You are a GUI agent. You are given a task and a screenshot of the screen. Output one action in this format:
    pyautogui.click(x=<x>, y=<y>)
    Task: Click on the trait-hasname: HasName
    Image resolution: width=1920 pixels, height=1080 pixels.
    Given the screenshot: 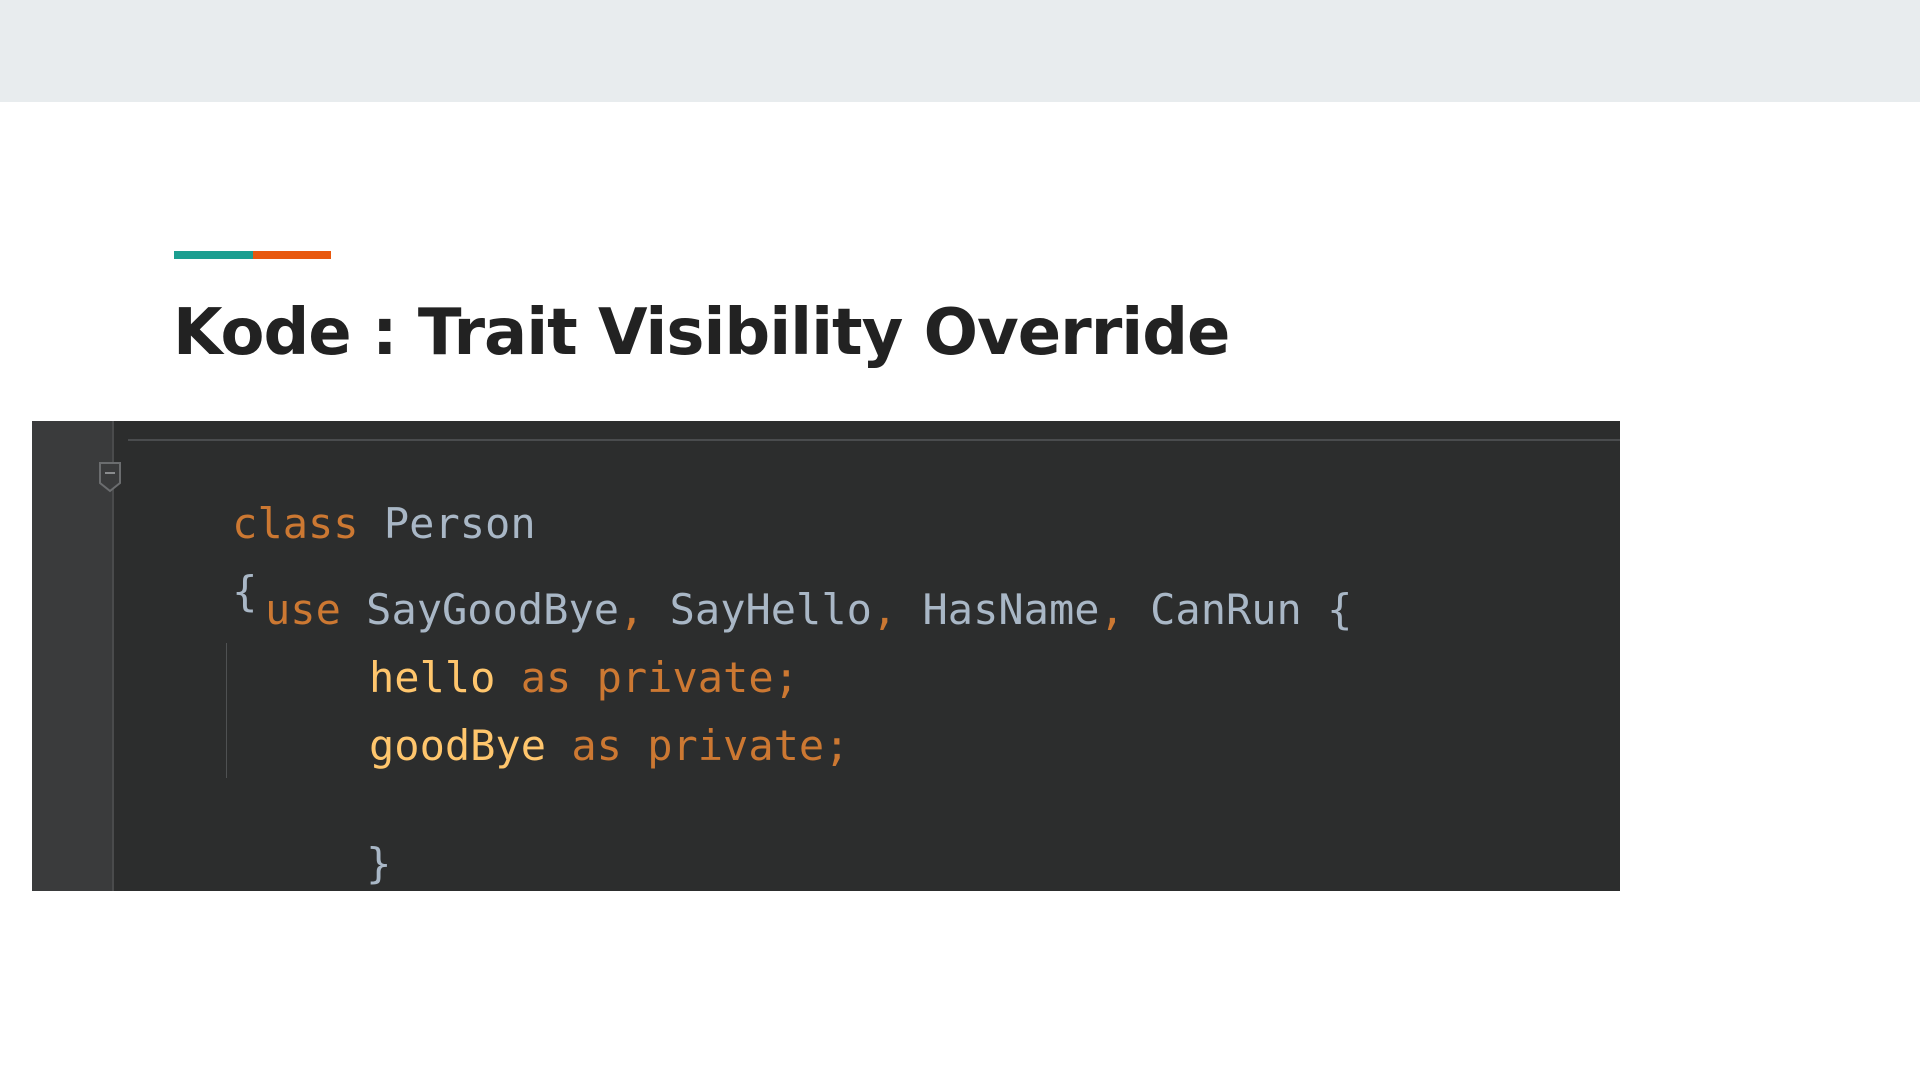 What is the action you would take?
    pyautogui.click(x=1011, y=609)
    